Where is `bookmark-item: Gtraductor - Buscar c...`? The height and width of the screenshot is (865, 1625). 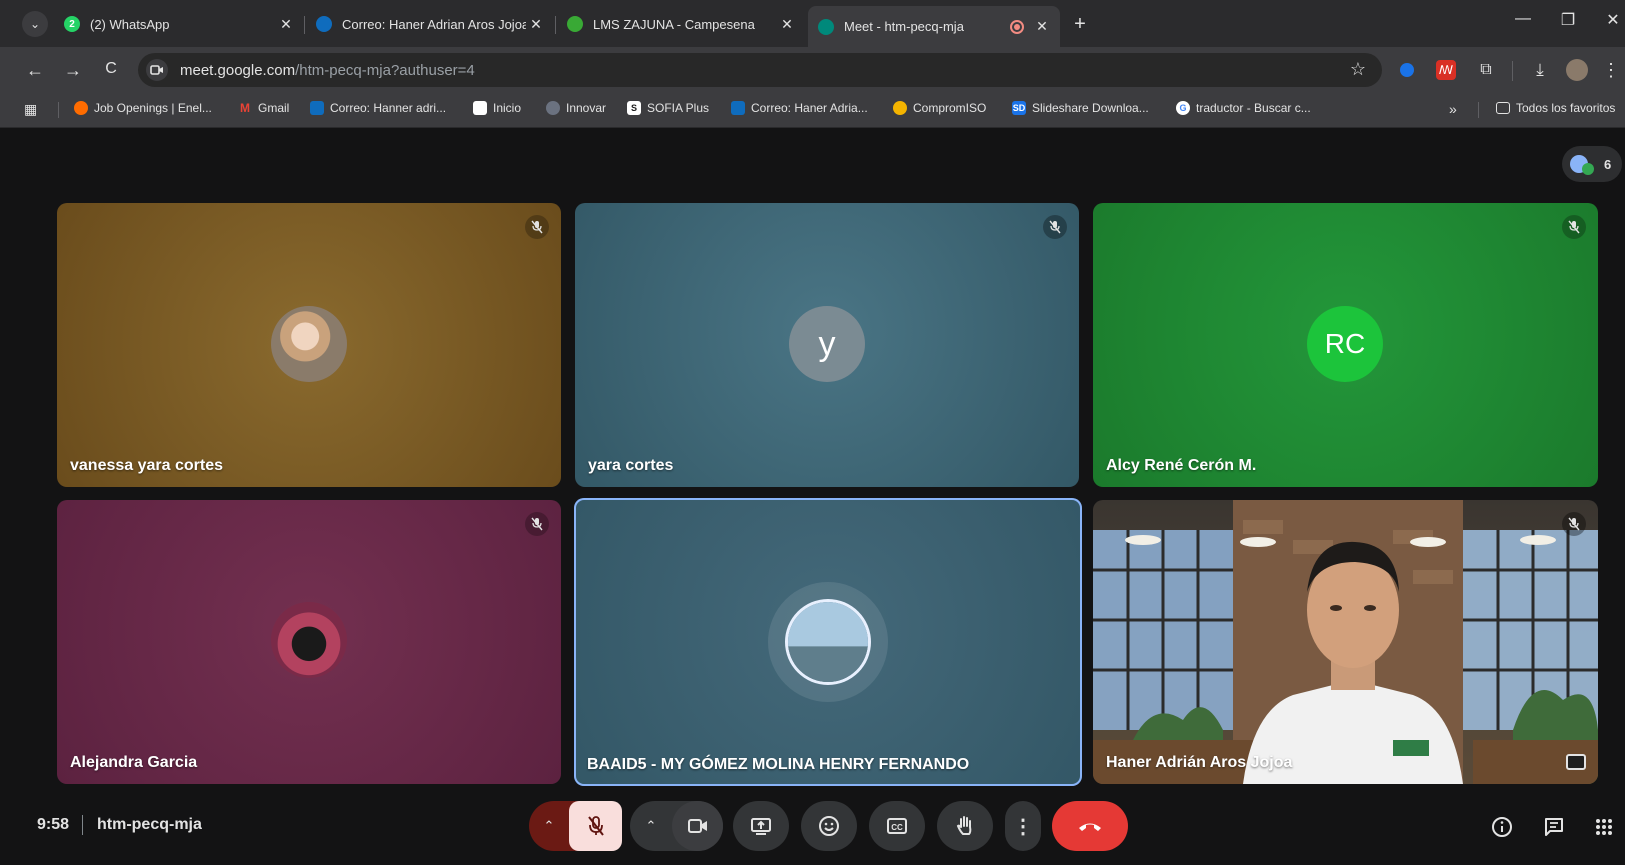
bookmark-item: Gtraductor - Buscar c... is located at coordinates (1243, 108).